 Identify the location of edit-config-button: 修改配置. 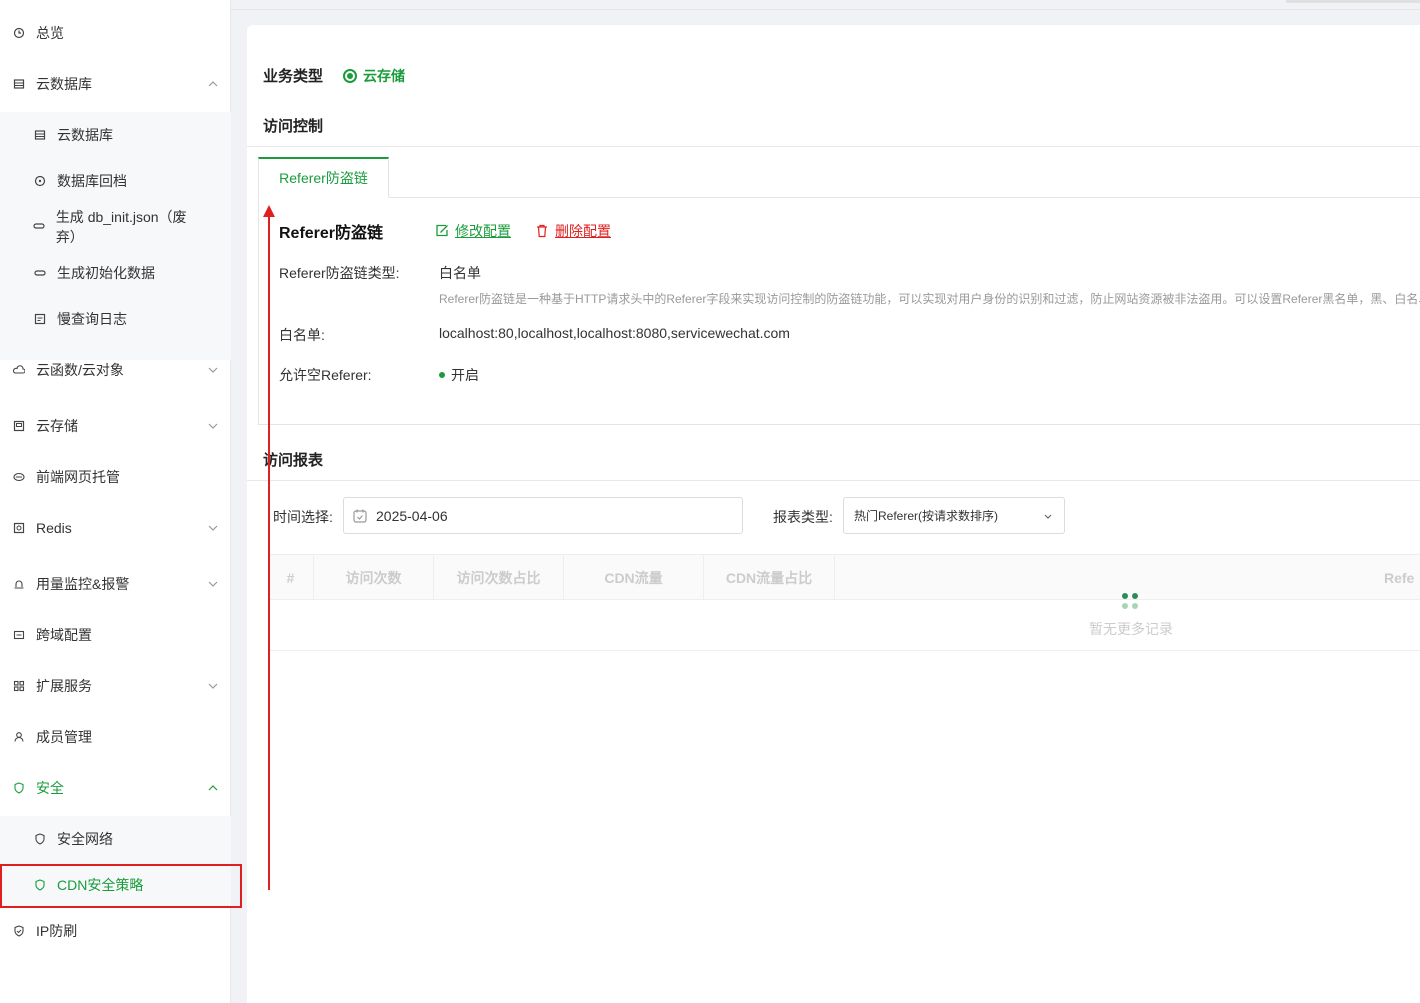
(473, 231).